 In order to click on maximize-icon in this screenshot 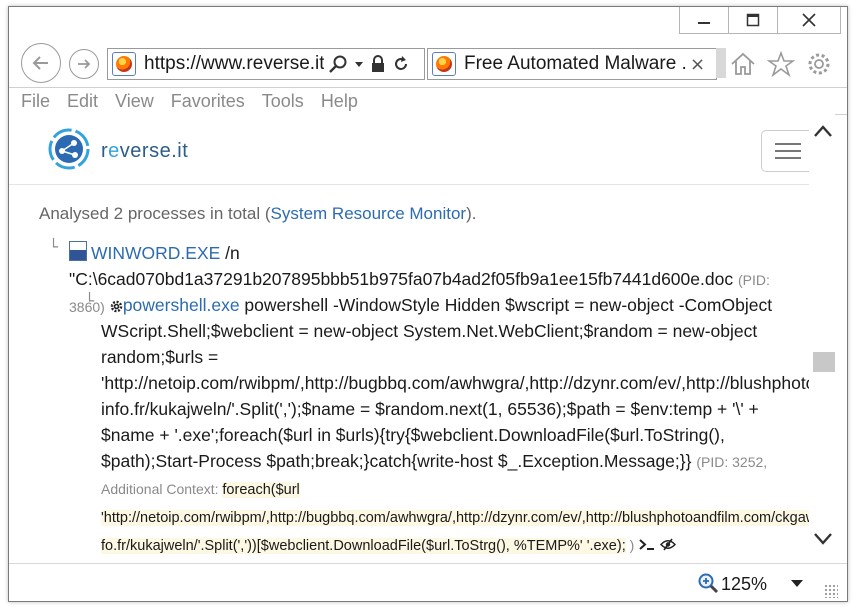, I will do `click(753, 20)`.